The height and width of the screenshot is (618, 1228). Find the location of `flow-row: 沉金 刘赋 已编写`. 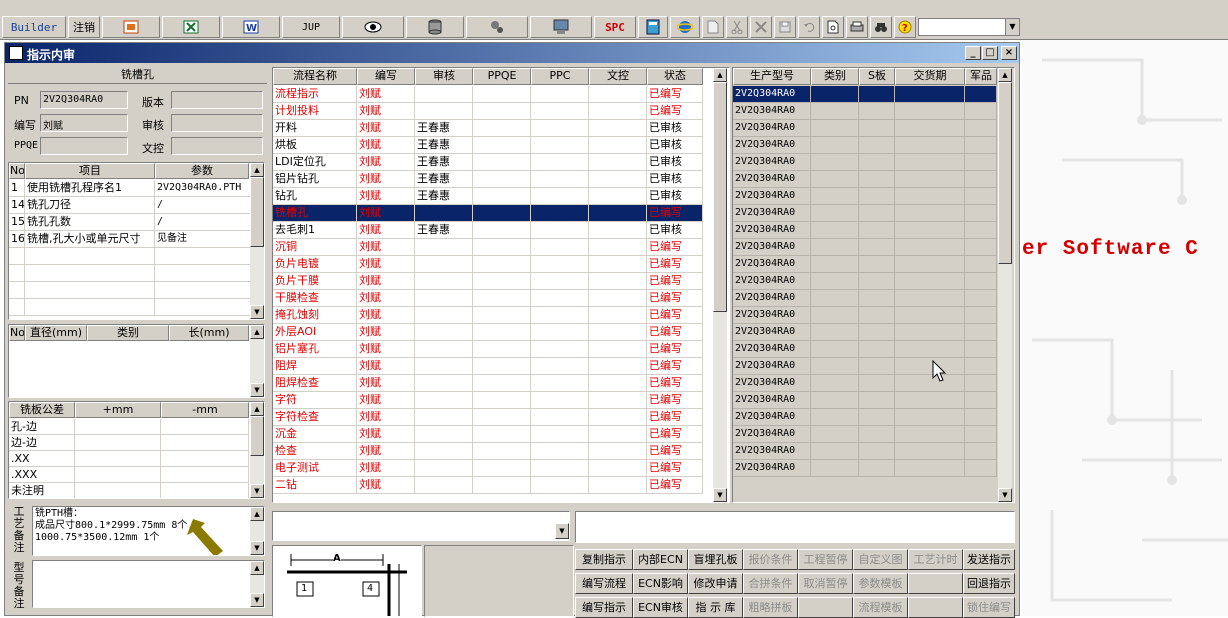

flow-row: 沉金 刘赋 已编写 is located at coordinates (488, 434).